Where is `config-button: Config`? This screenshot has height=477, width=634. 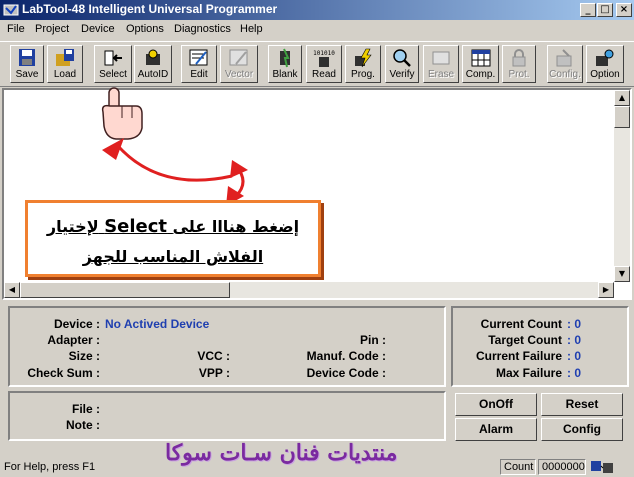
config-button: Config is located at coordinates (582, 429).